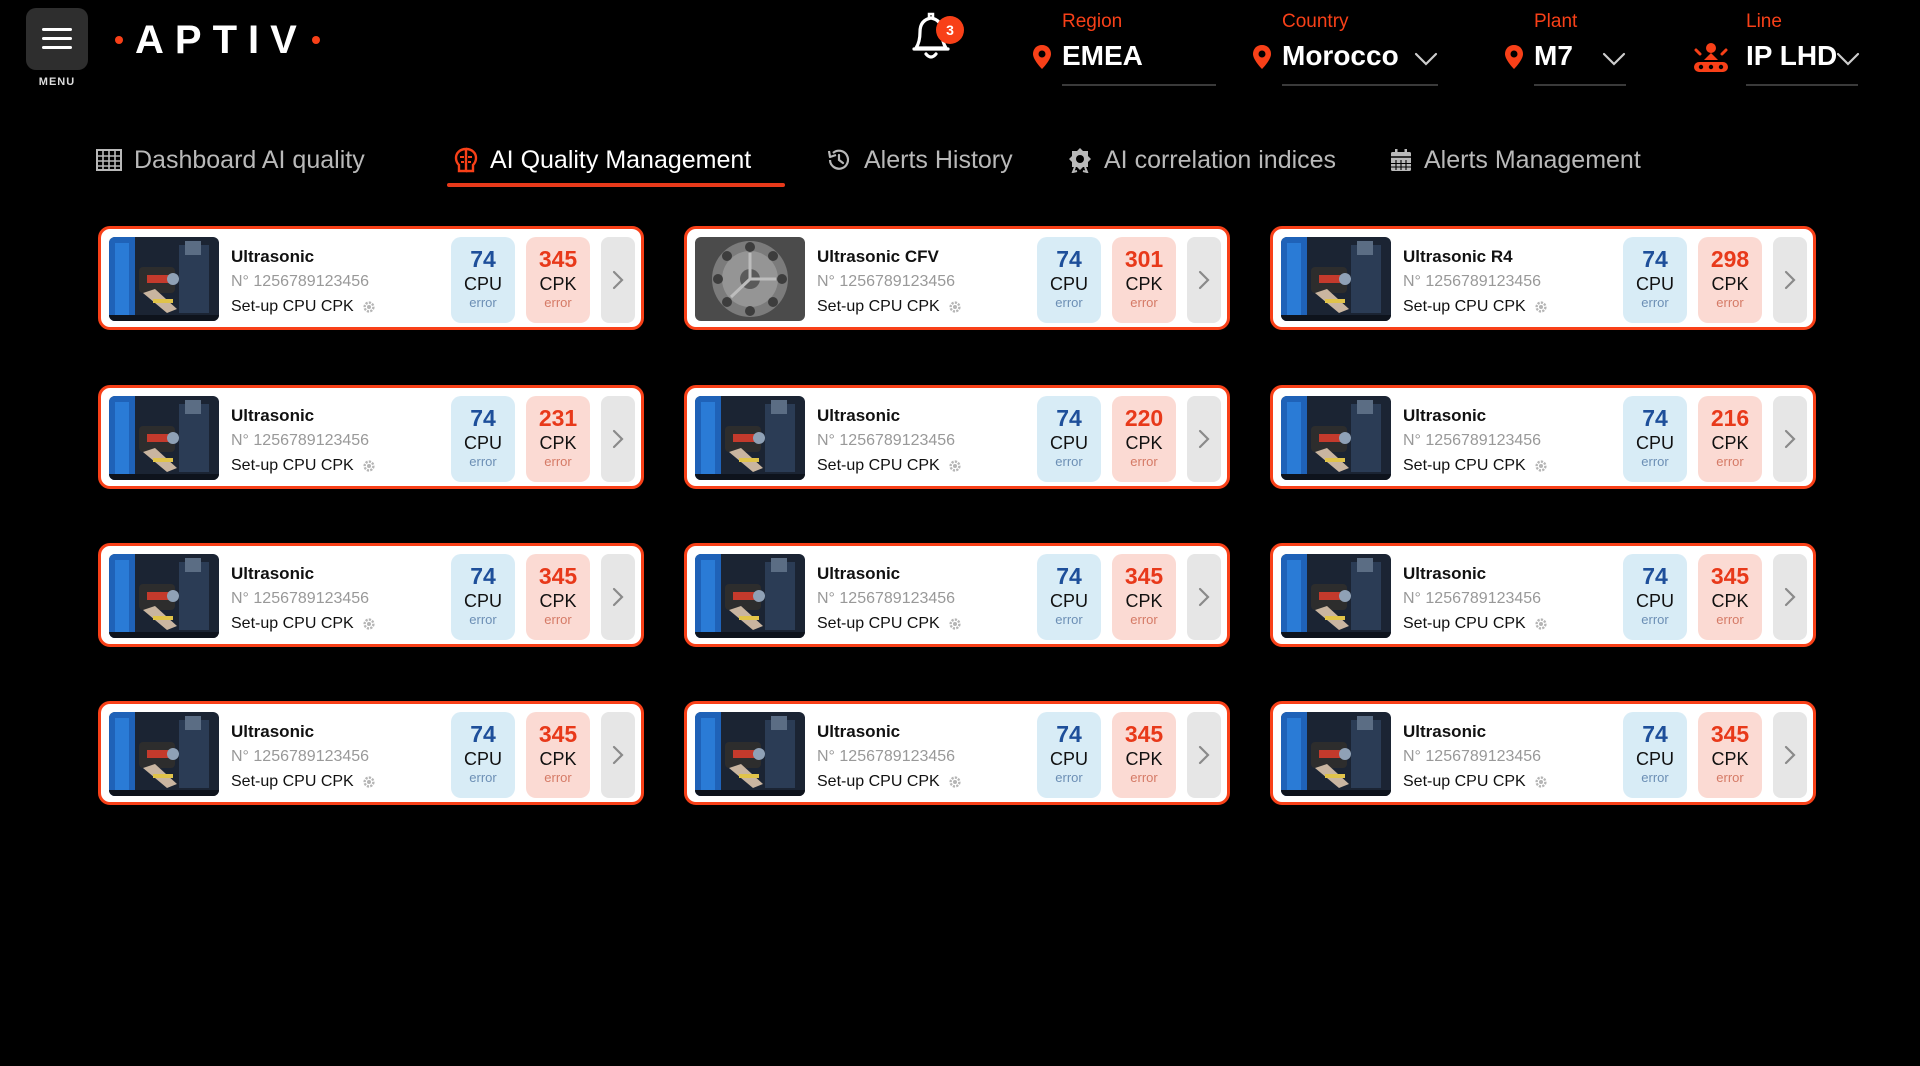 The width and height of the screenshot is (1920, 1066). I want to click on tab-ai-correlation-indices: AI correlation indices, so click(1202, 160).